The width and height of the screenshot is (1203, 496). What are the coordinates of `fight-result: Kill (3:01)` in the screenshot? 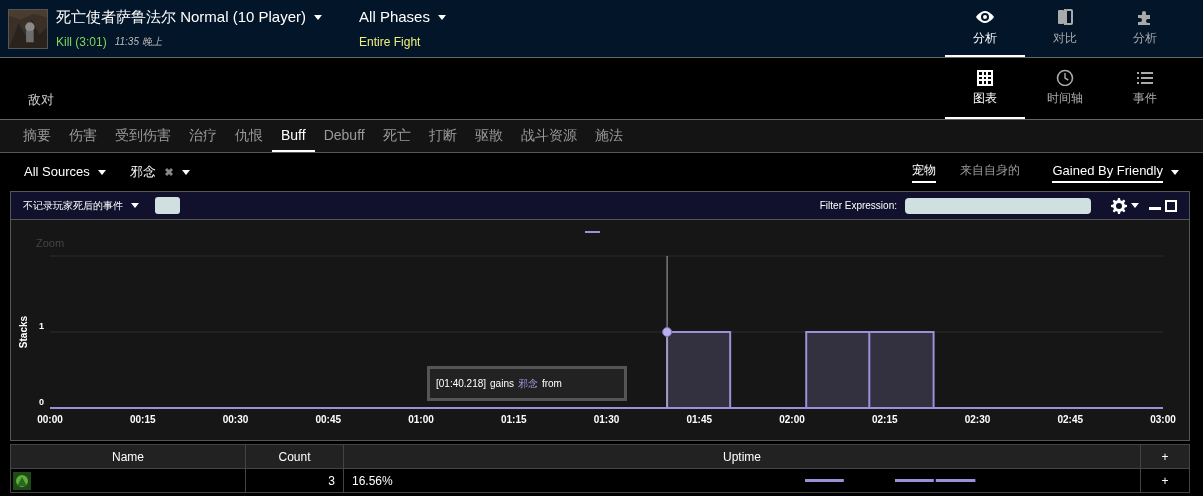 It's located at (81, 42).